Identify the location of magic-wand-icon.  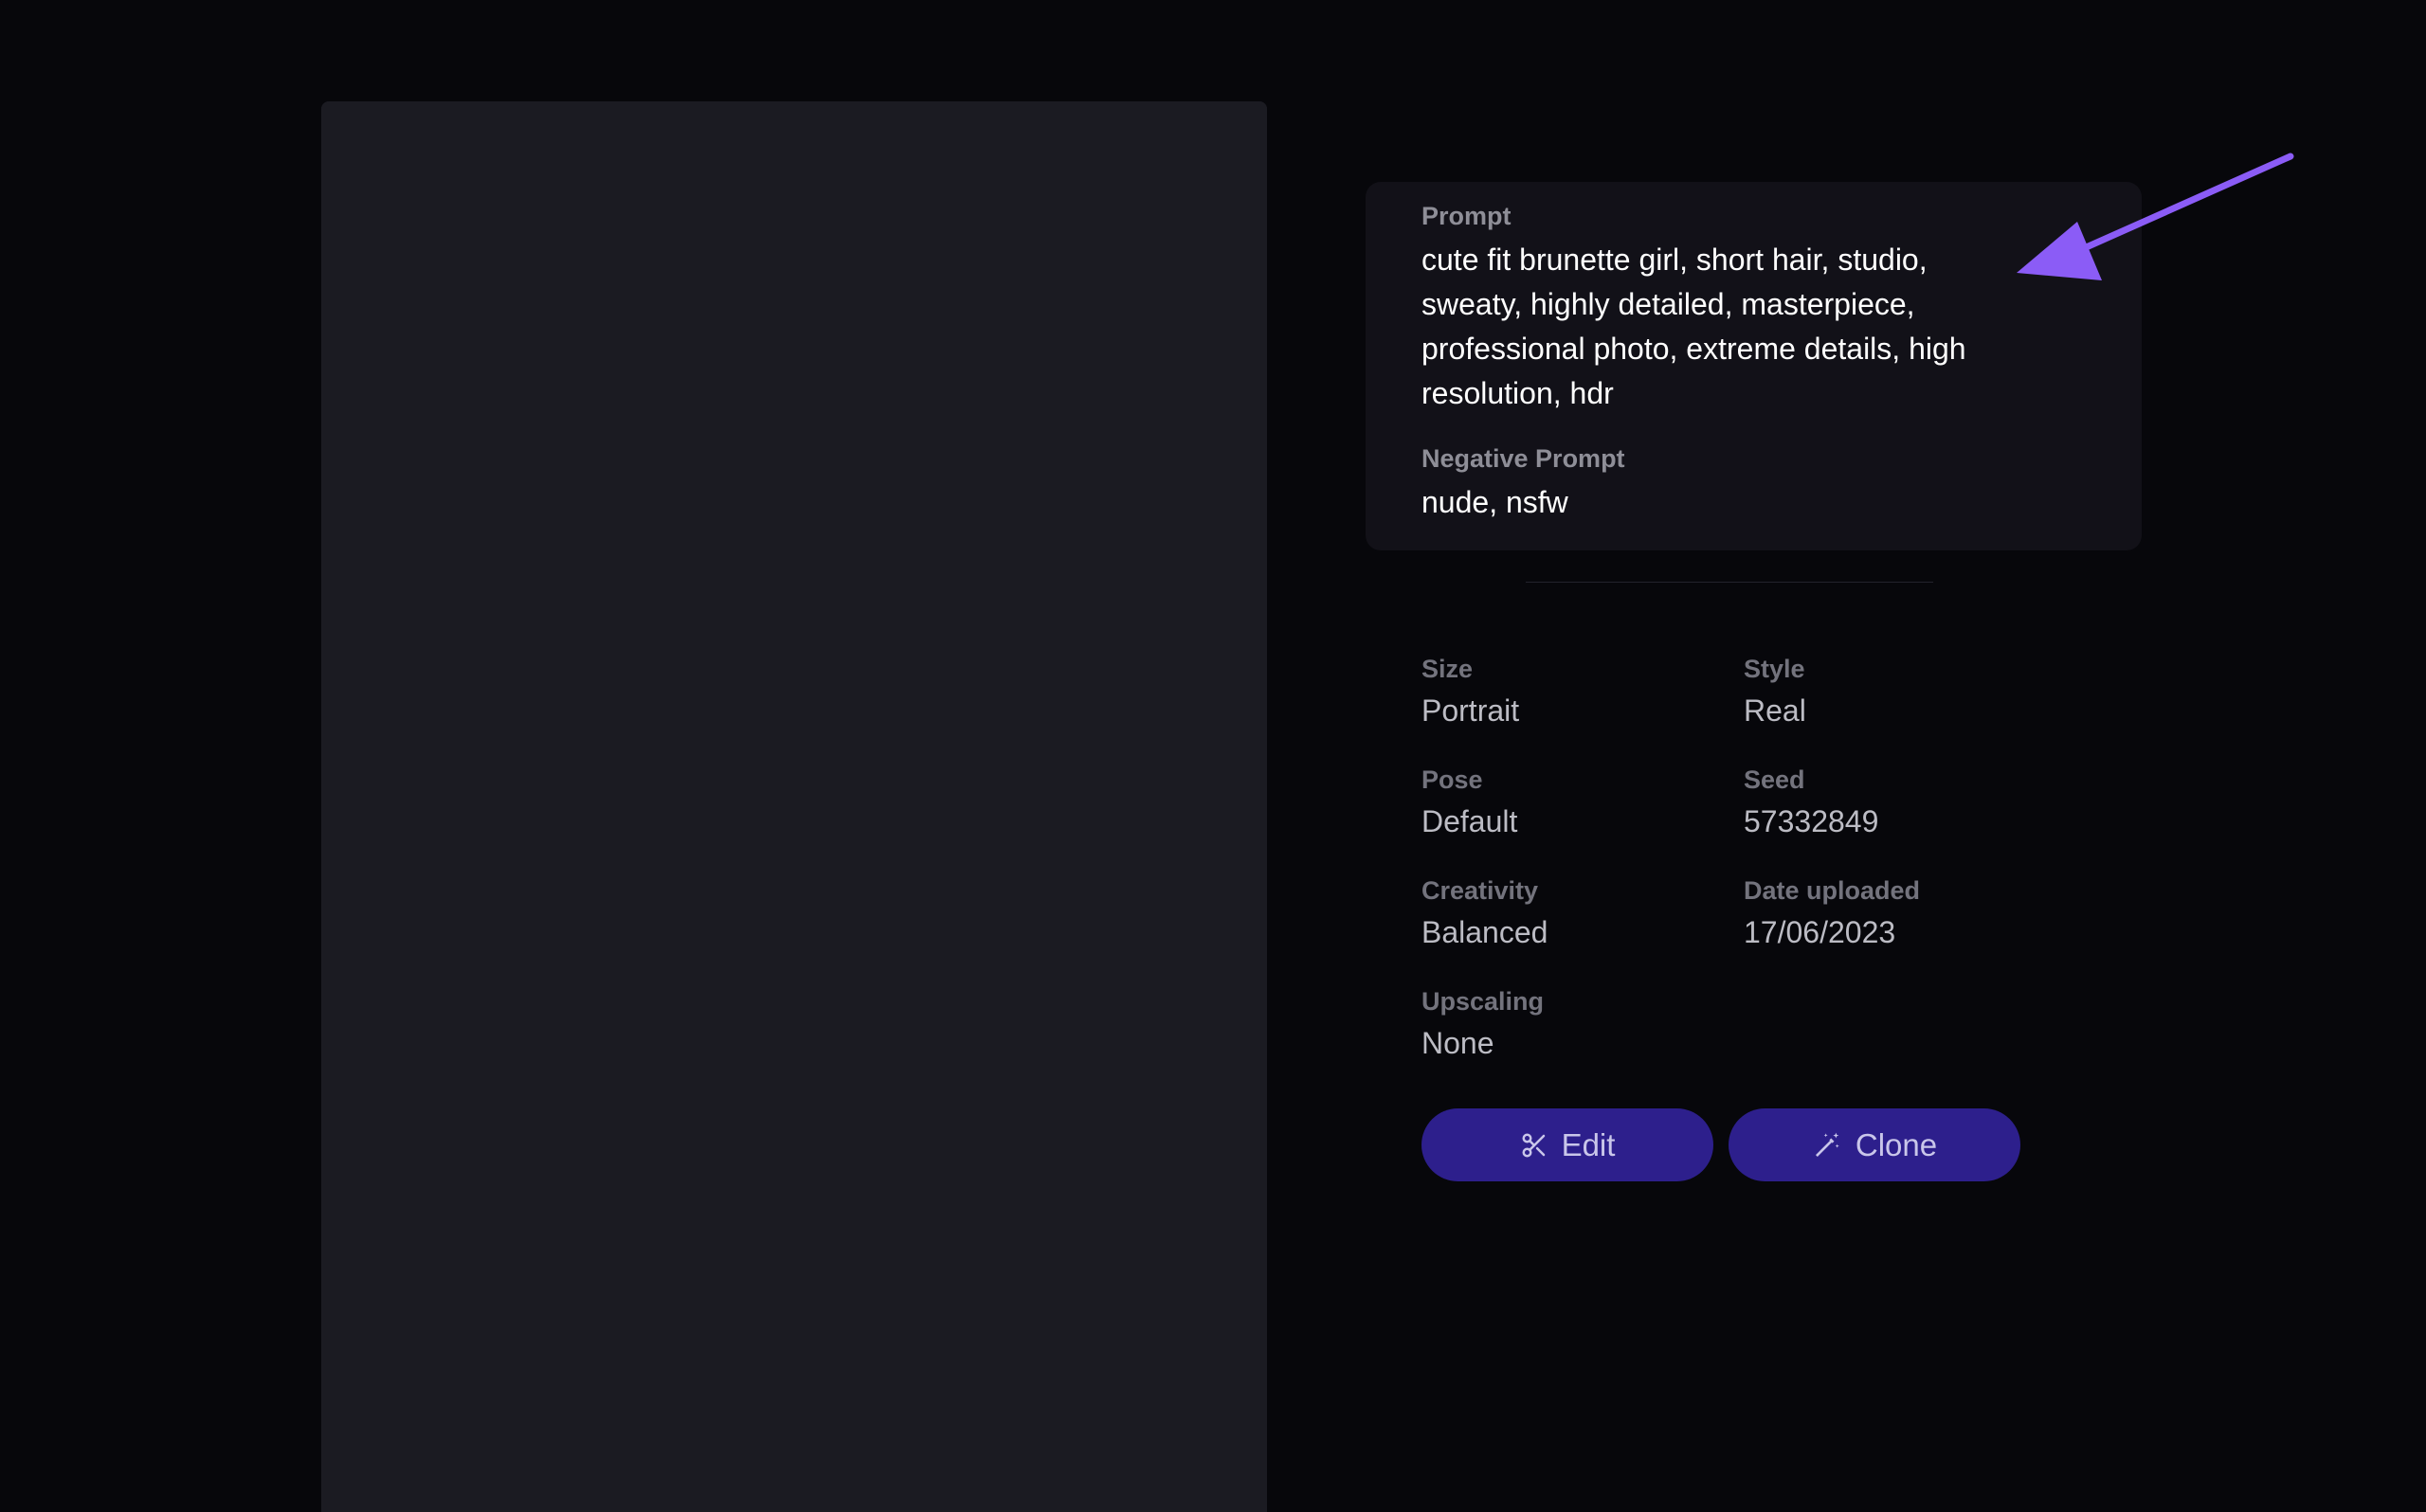
(1827, 1145).